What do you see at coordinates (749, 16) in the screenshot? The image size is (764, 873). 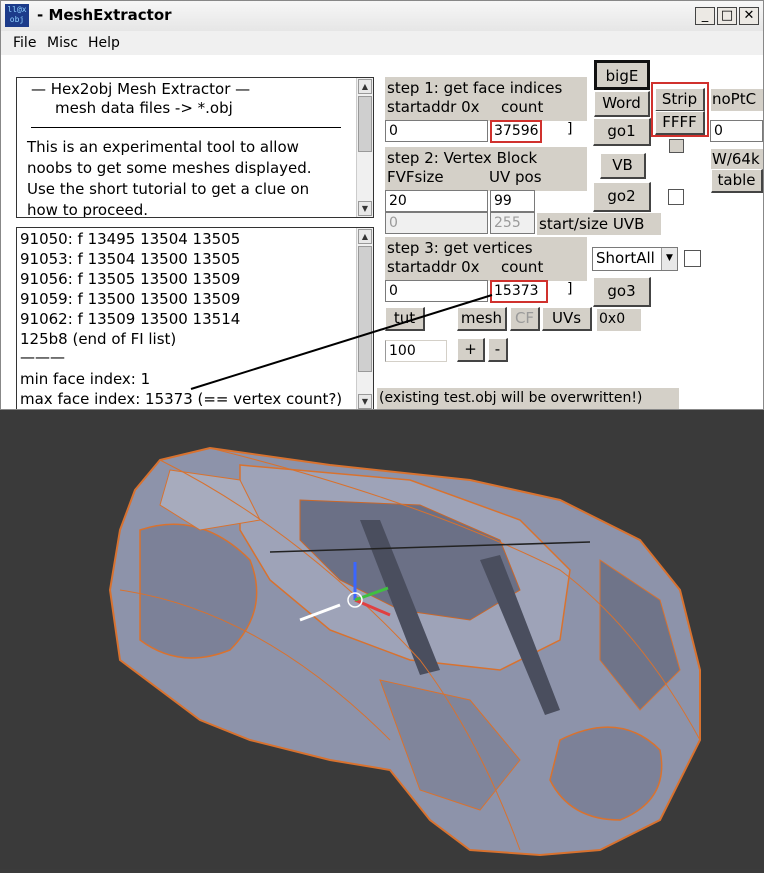 I see `close-button: ✕` at bounding box center [749, 16].